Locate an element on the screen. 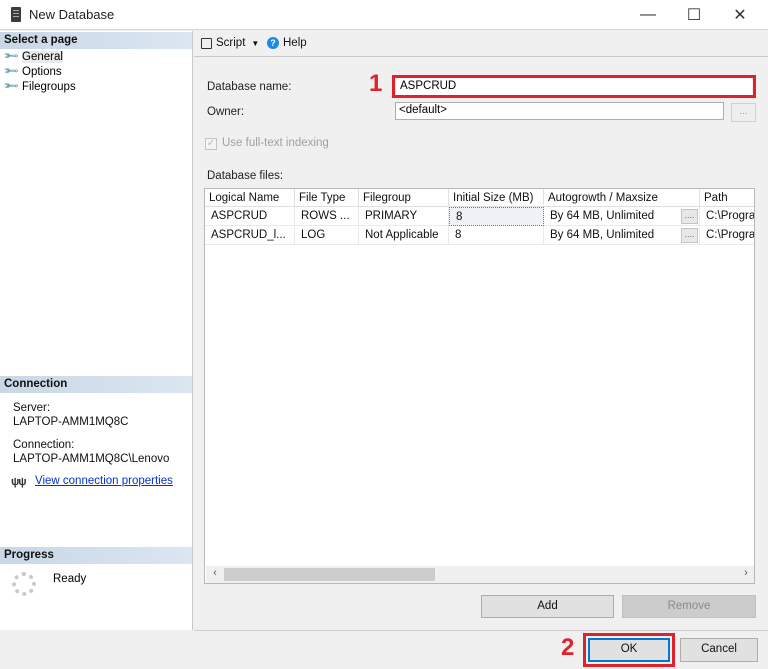 The image size is (768, 669). progress-status: Ready is located at coordinates (70, 579).